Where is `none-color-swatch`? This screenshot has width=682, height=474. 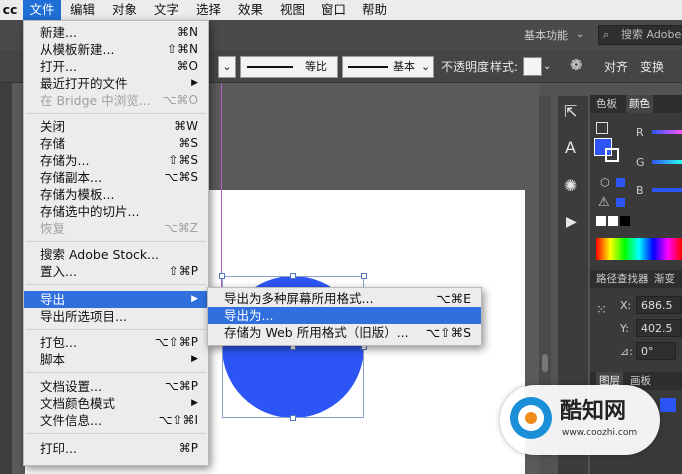 none-color-swatch is located at coordinates (601, 221).